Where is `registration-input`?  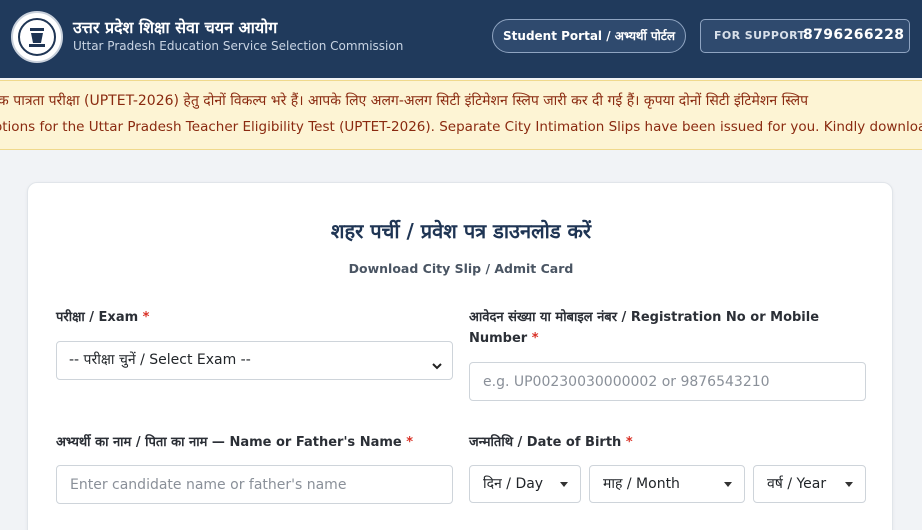 registration-input is located at coordinates (667, 381).